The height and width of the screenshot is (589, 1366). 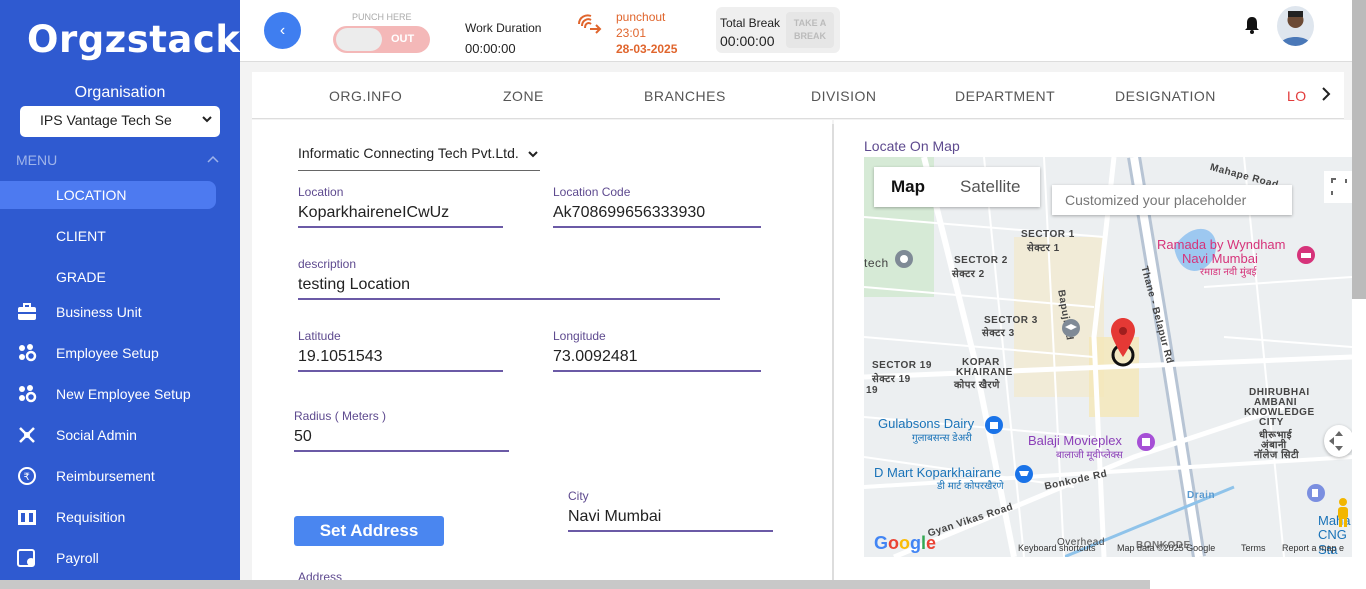 I want to click on sidebar-item-employee-setup: Employee Setup, so click(x=120, y=353).